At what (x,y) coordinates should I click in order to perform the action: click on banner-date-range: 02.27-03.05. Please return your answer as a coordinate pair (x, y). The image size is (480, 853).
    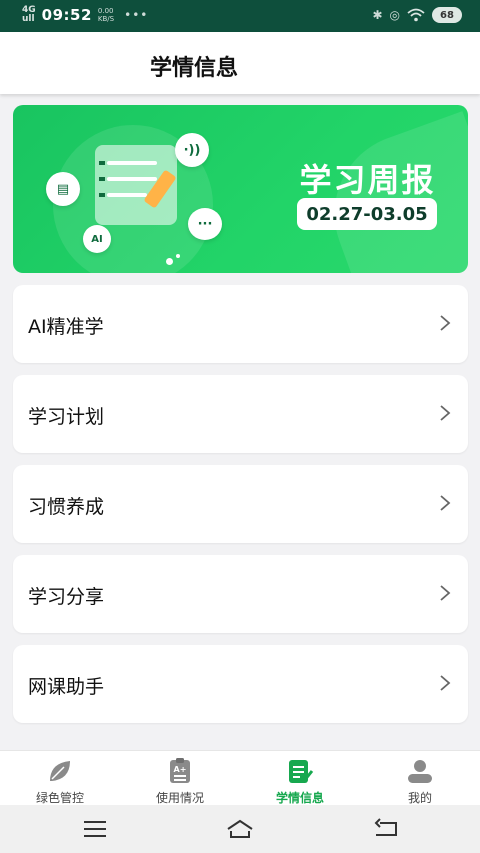
    Looking at the image, I should click on (367, 214).